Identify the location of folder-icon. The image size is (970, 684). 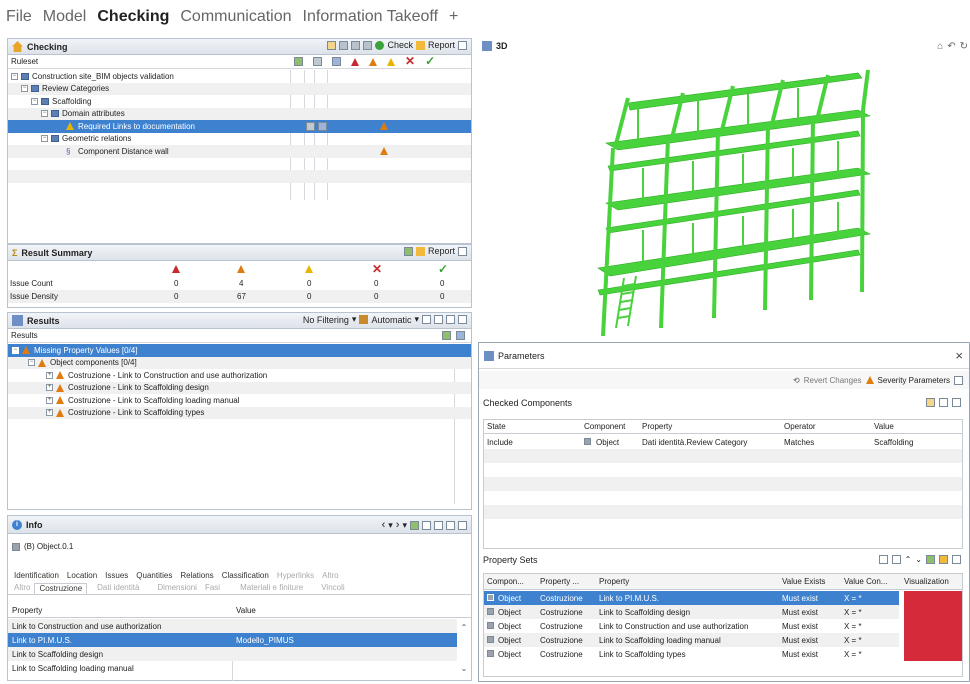
(55, 139).